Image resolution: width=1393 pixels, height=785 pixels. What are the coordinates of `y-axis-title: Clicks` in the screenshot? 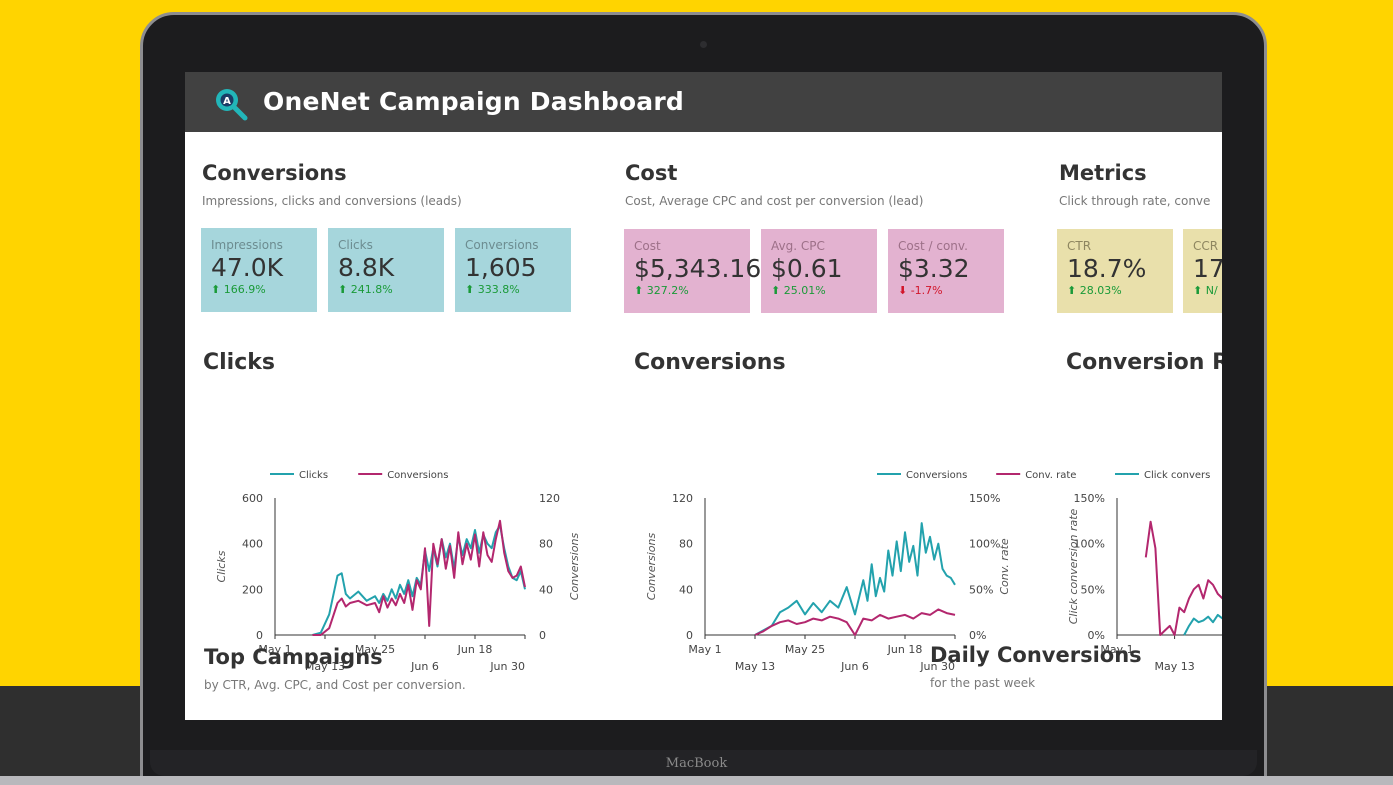 It's located at (221, 566).